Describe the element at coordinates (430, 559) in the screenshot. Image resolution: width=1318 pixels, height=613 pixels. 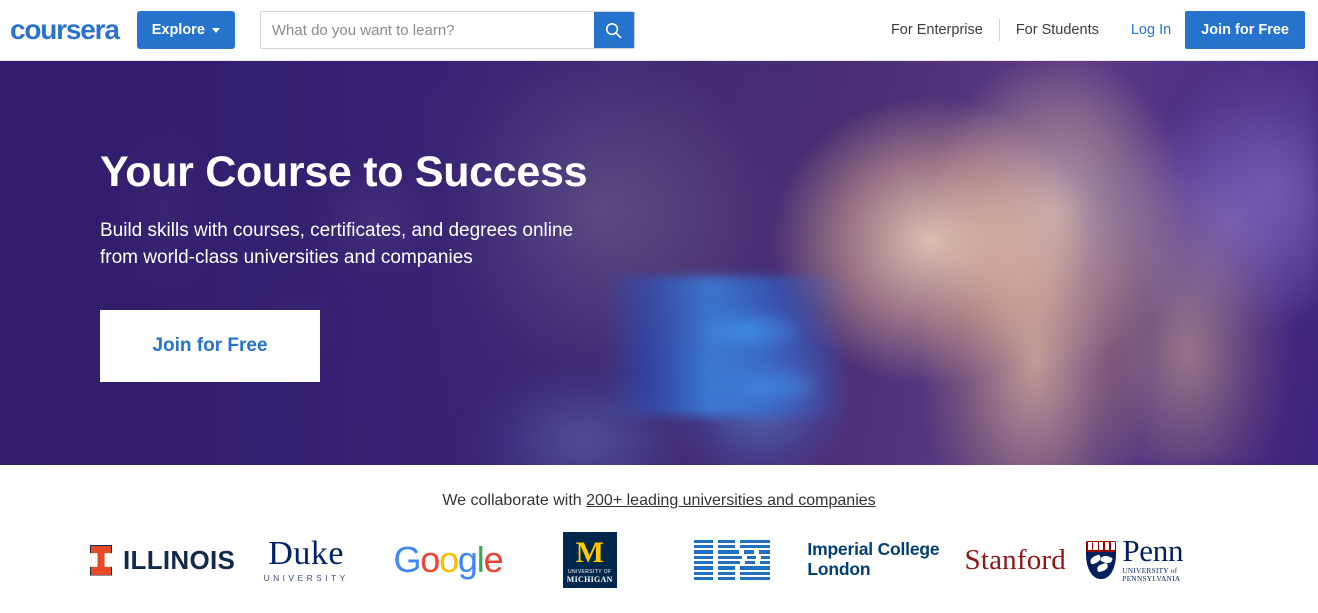
I see `google-letter-2: o` at that location.